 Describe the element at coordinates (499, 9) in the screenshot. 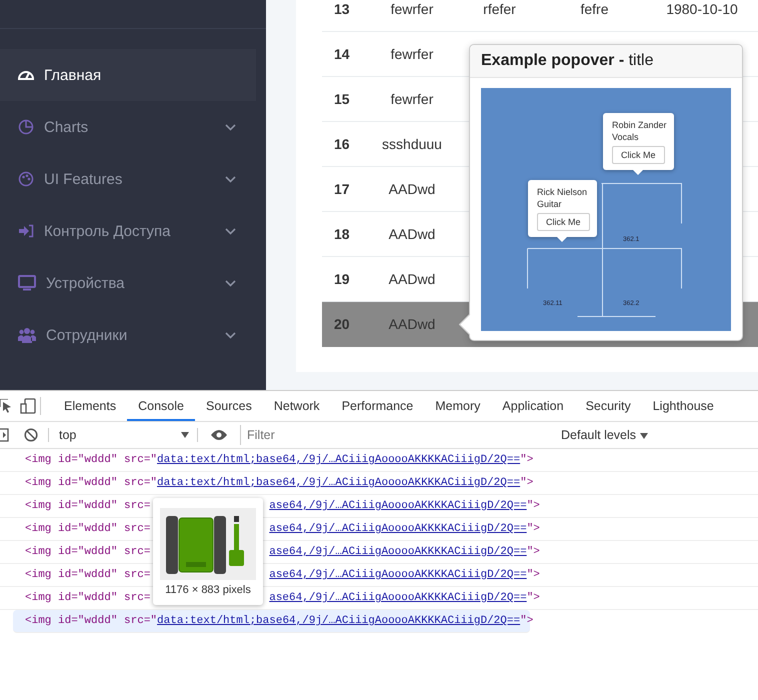

I see `table-cell-text: rfefer` at that location.